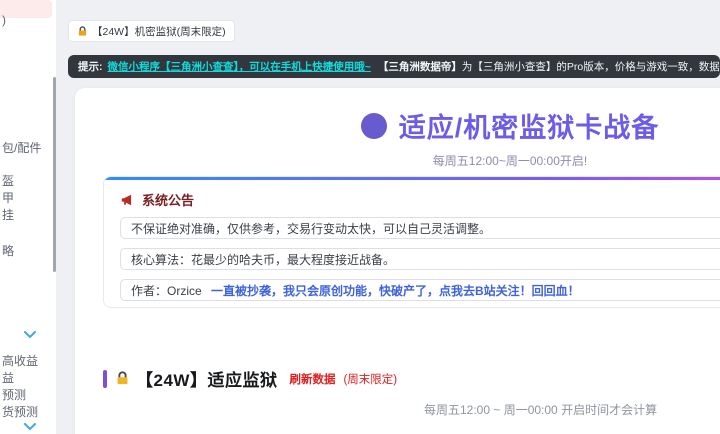 The image size is (720, 434). Describe the element at coordinates (20, 411) in the screenshot. I see `sidebar-item: 货预测` at that location.